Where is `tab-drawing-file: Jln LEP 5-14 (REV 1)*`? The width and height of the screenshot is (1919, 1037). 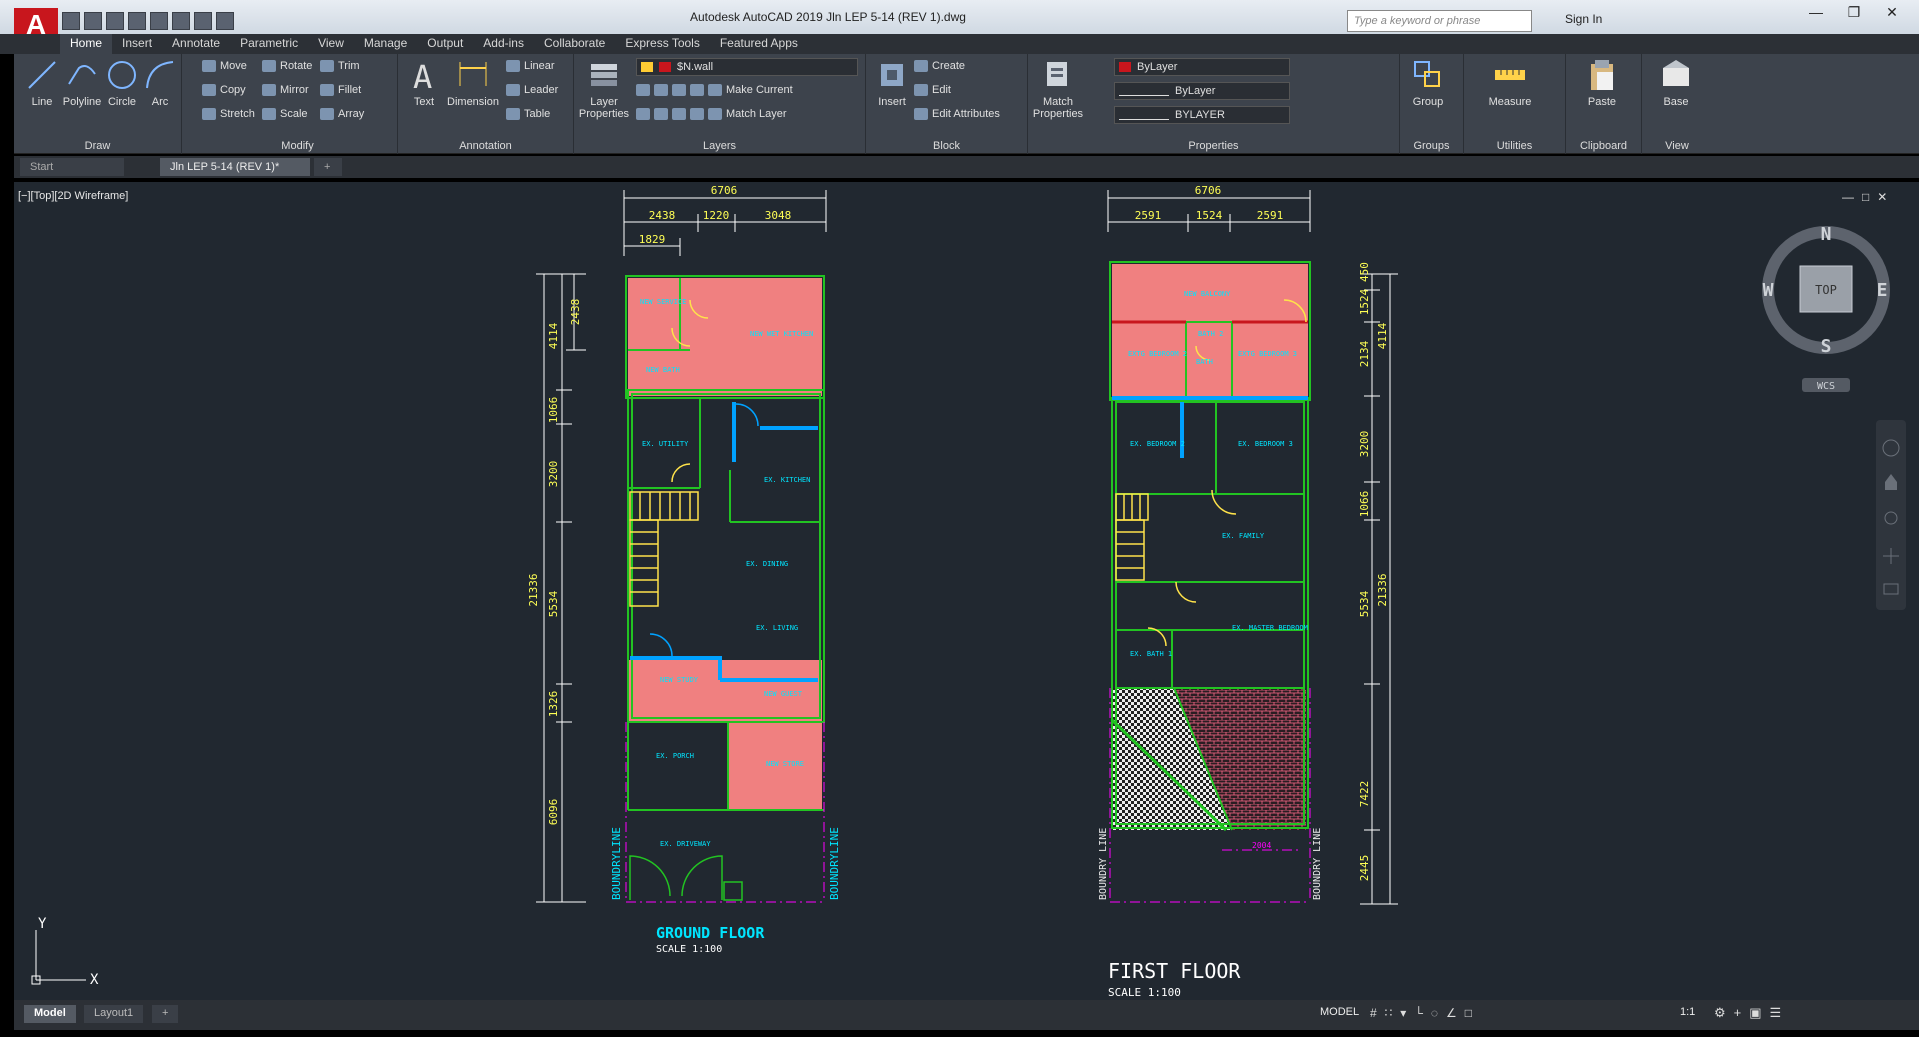
tab-drawing-file: Jln LEP 5-14 (REV 1)* is located at coordinates (235, 167).